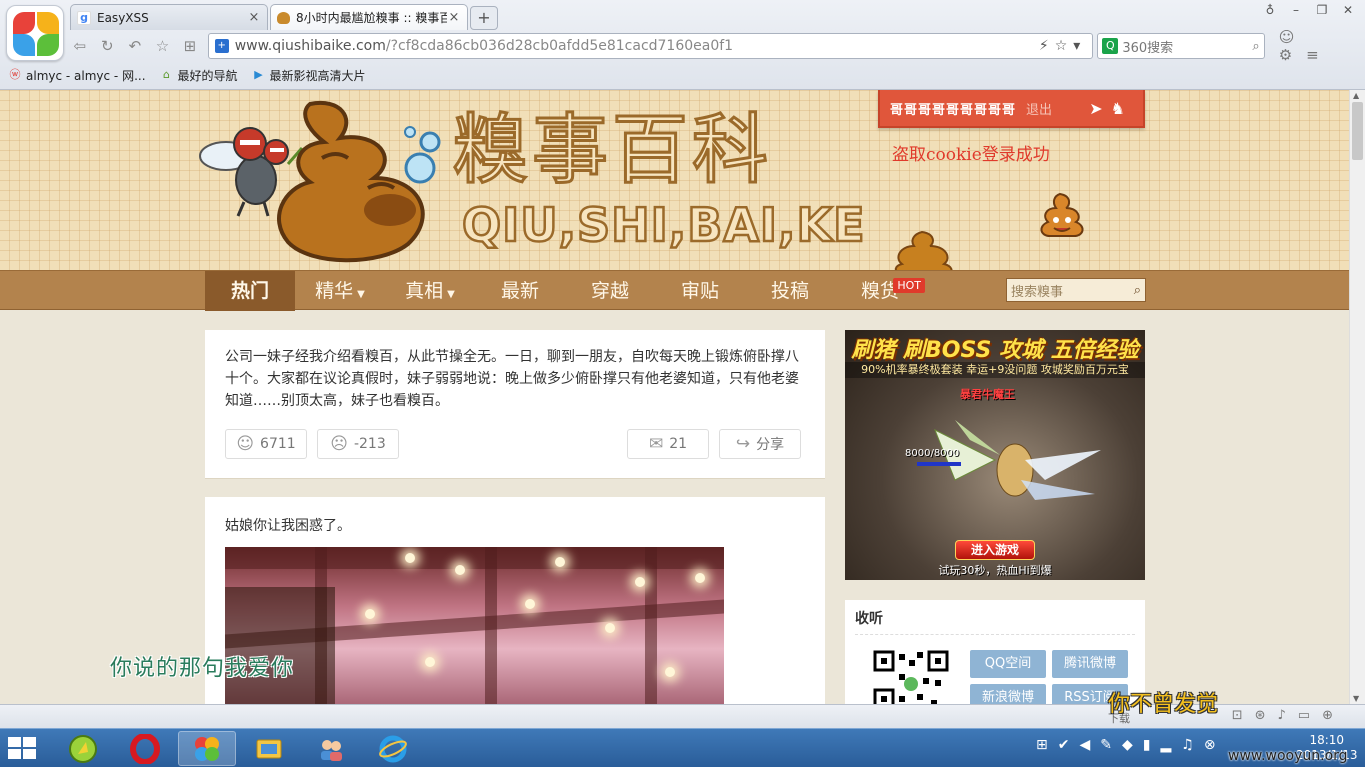 The height and width of the screenshot is (767, 1365). I want to click on menu-icon: ≡, so click(1319, 55).